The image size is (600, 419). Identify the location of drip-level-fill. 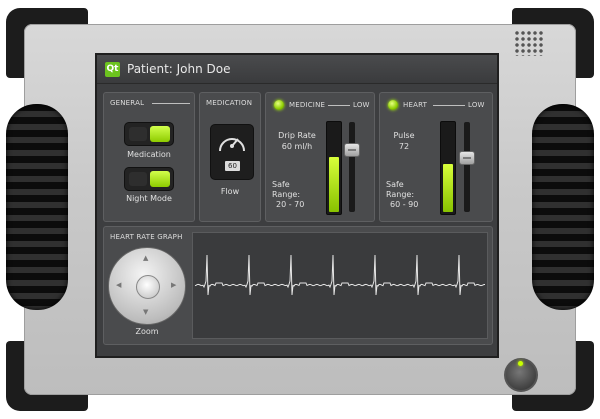
(334, 184).